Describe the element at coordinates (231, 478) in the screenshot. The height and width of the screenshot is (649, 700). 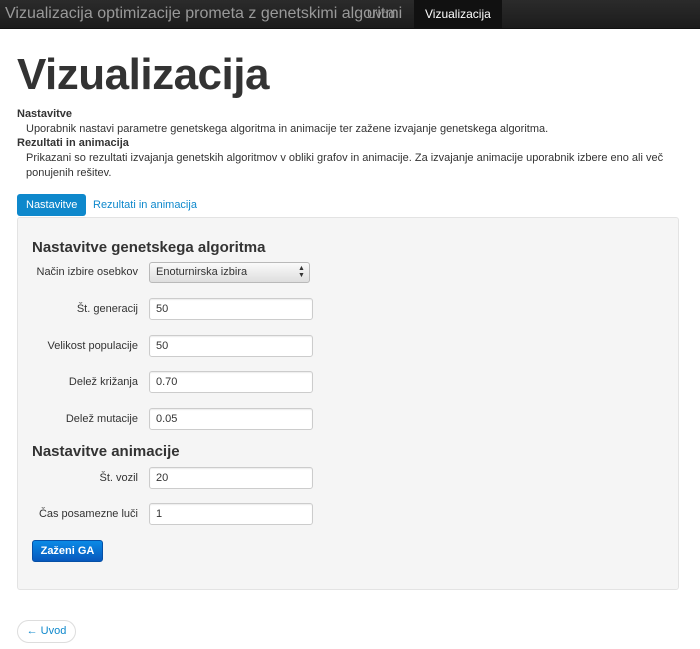
I see `vehicles-input: 20` at that location.